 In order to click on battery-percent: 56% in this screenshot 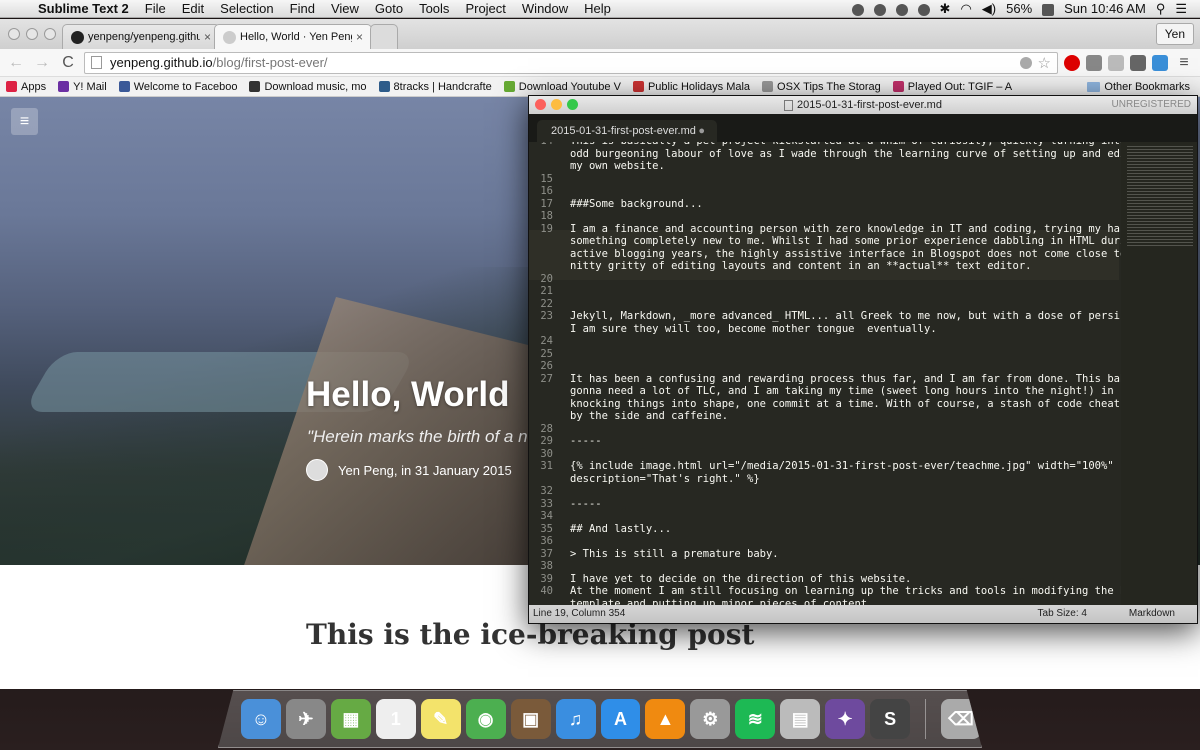, I will do `click(1019, 8)`.